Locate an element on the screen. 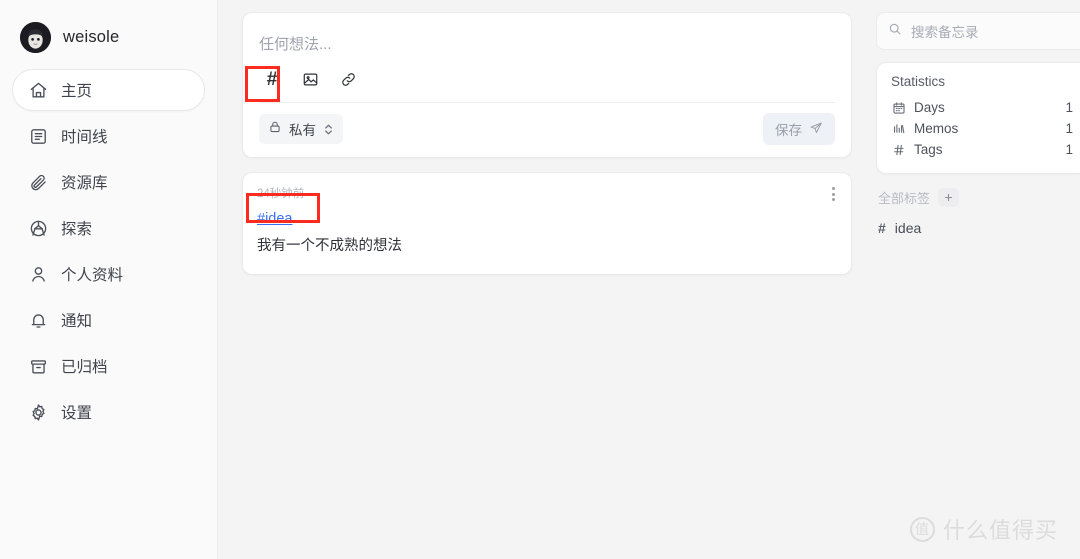  hash-tag-icon: # is located at coordinates (272, 79).